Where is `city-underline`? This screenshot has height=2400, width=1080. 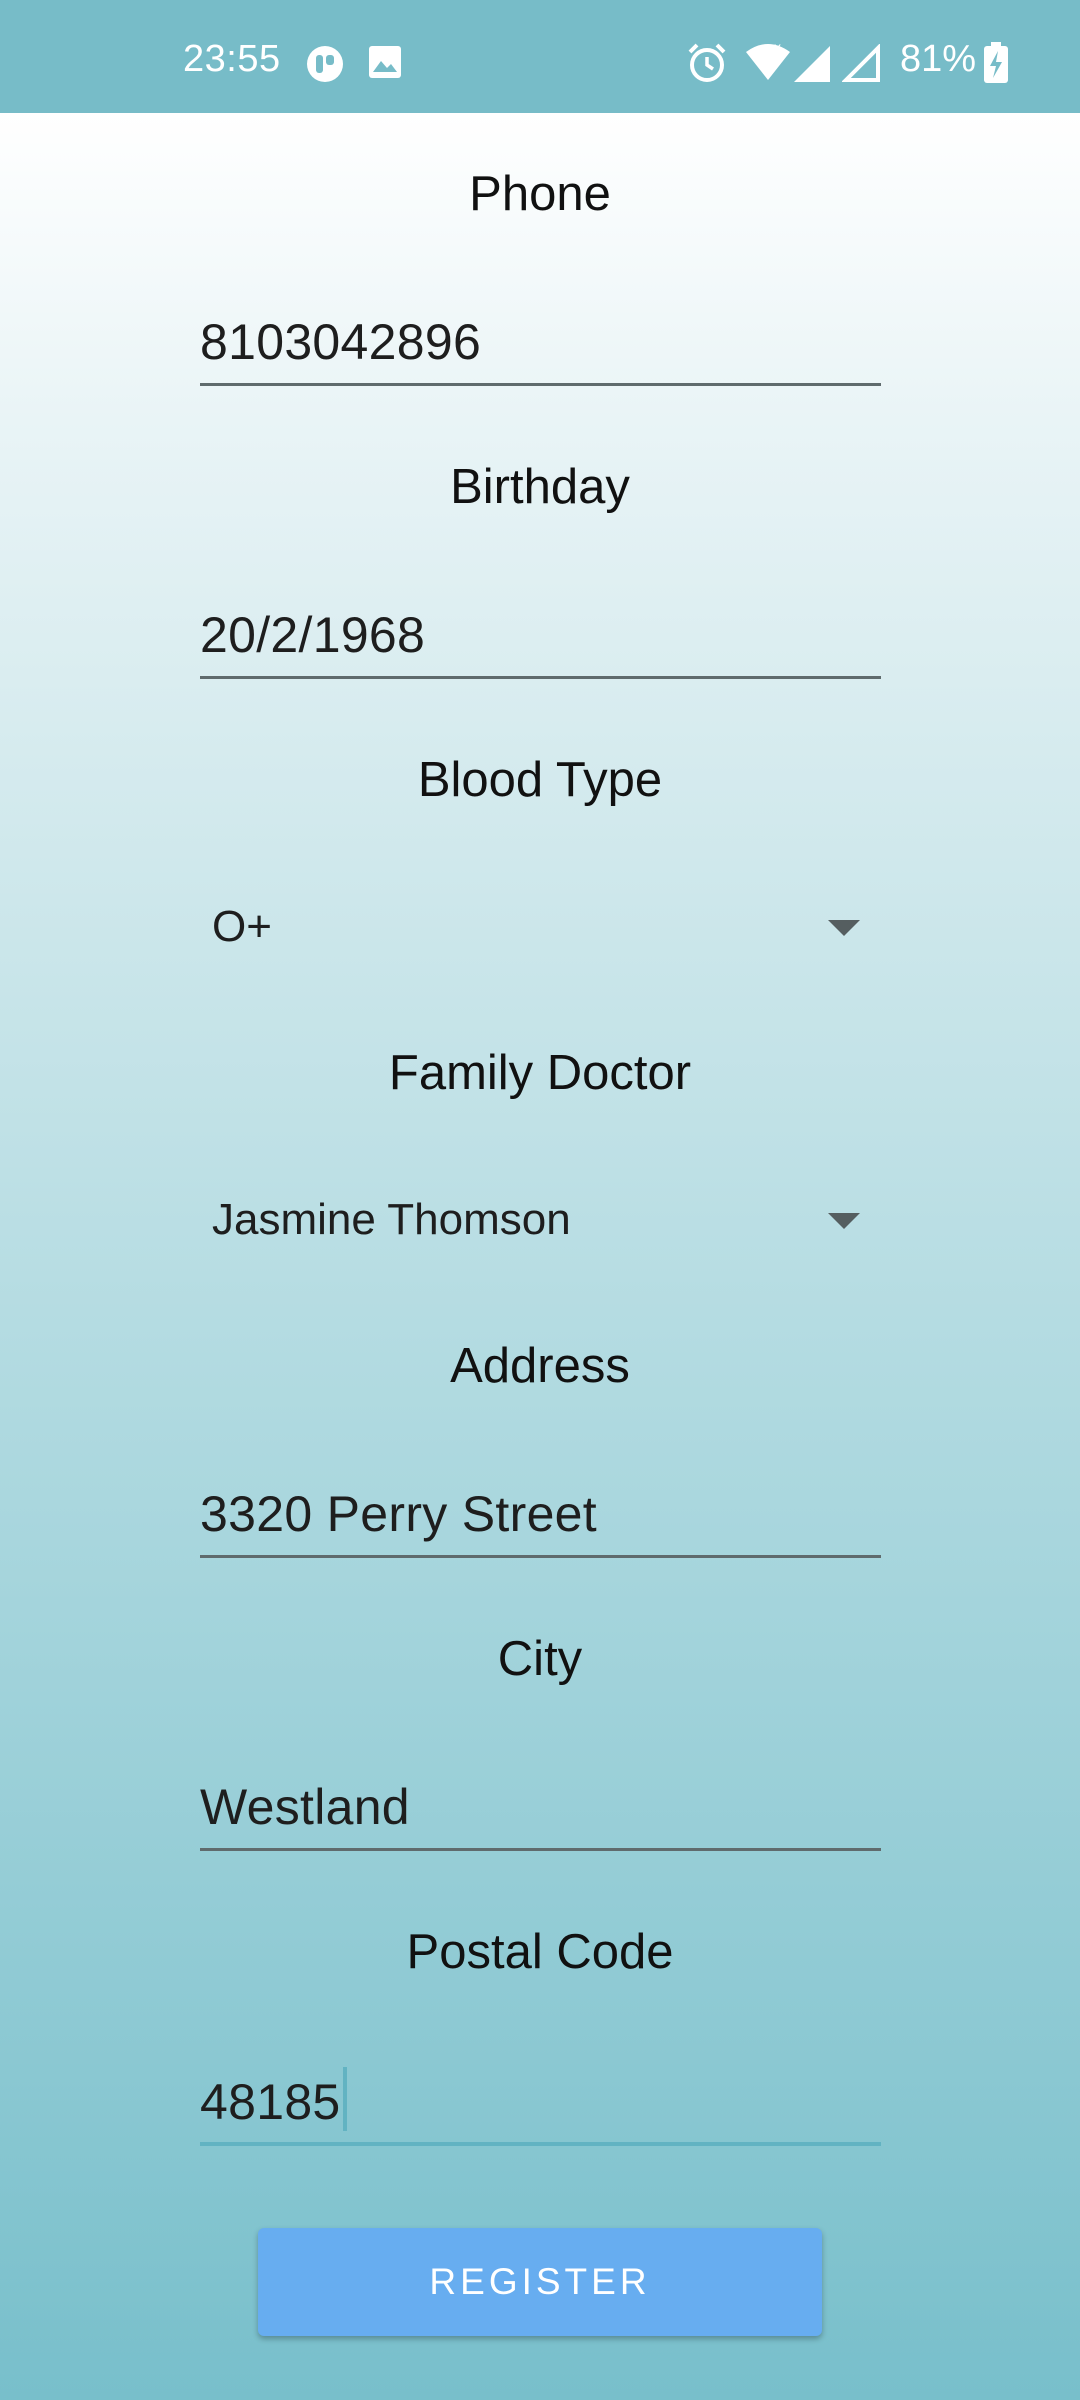
city-underline is located at coordinates (540, 1849).